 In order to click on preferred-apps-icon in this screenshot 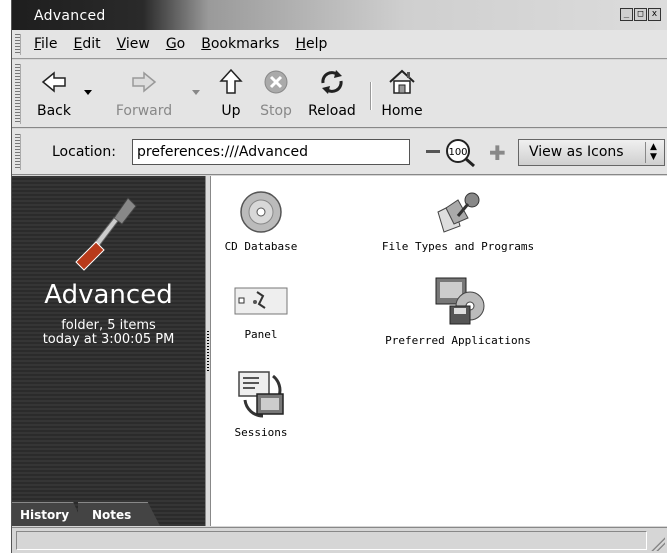, I will do `click(460, 301)`.